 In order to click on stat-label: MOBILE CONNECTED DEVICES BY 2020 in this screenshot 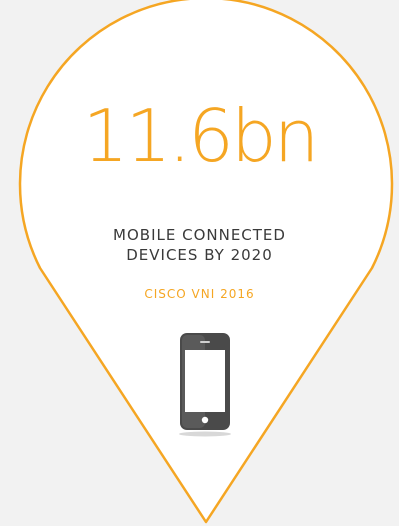, I will do `click(199, 245)`.